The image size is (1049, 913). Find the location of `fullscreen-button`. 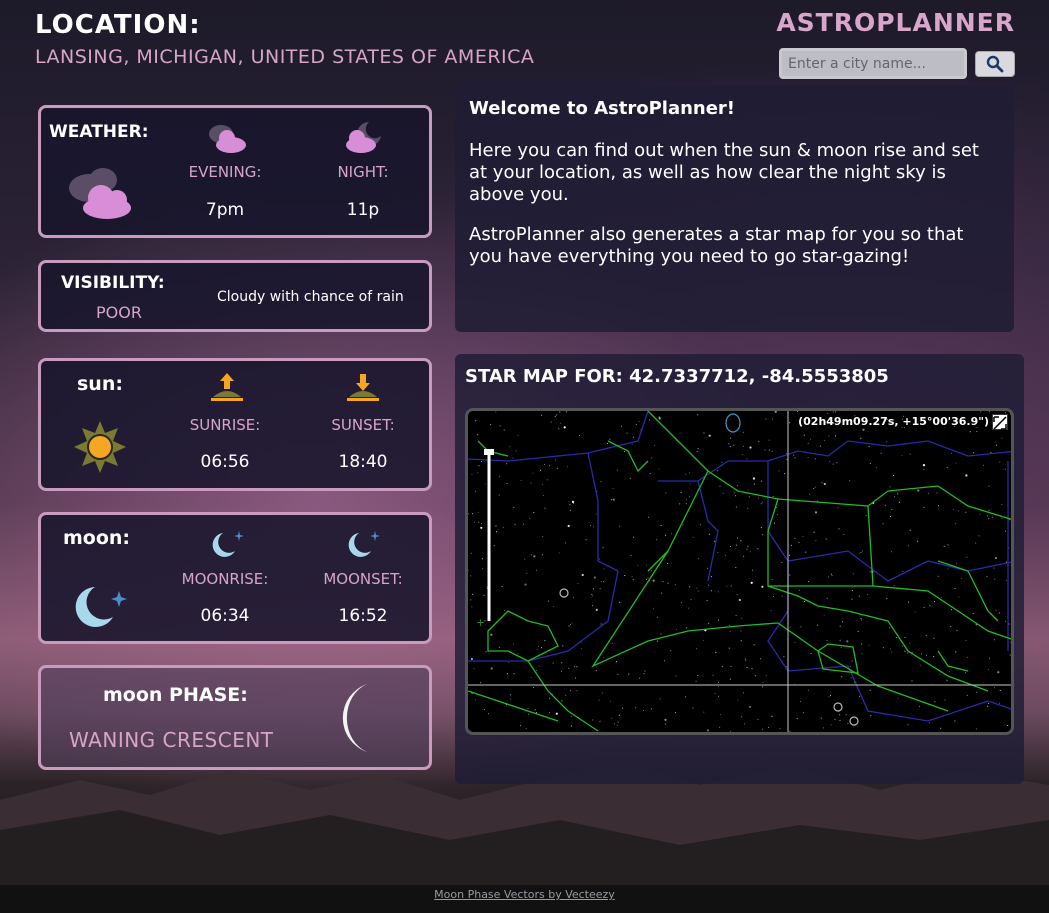

fullscreen-button is located at coordinates (1000, 422).